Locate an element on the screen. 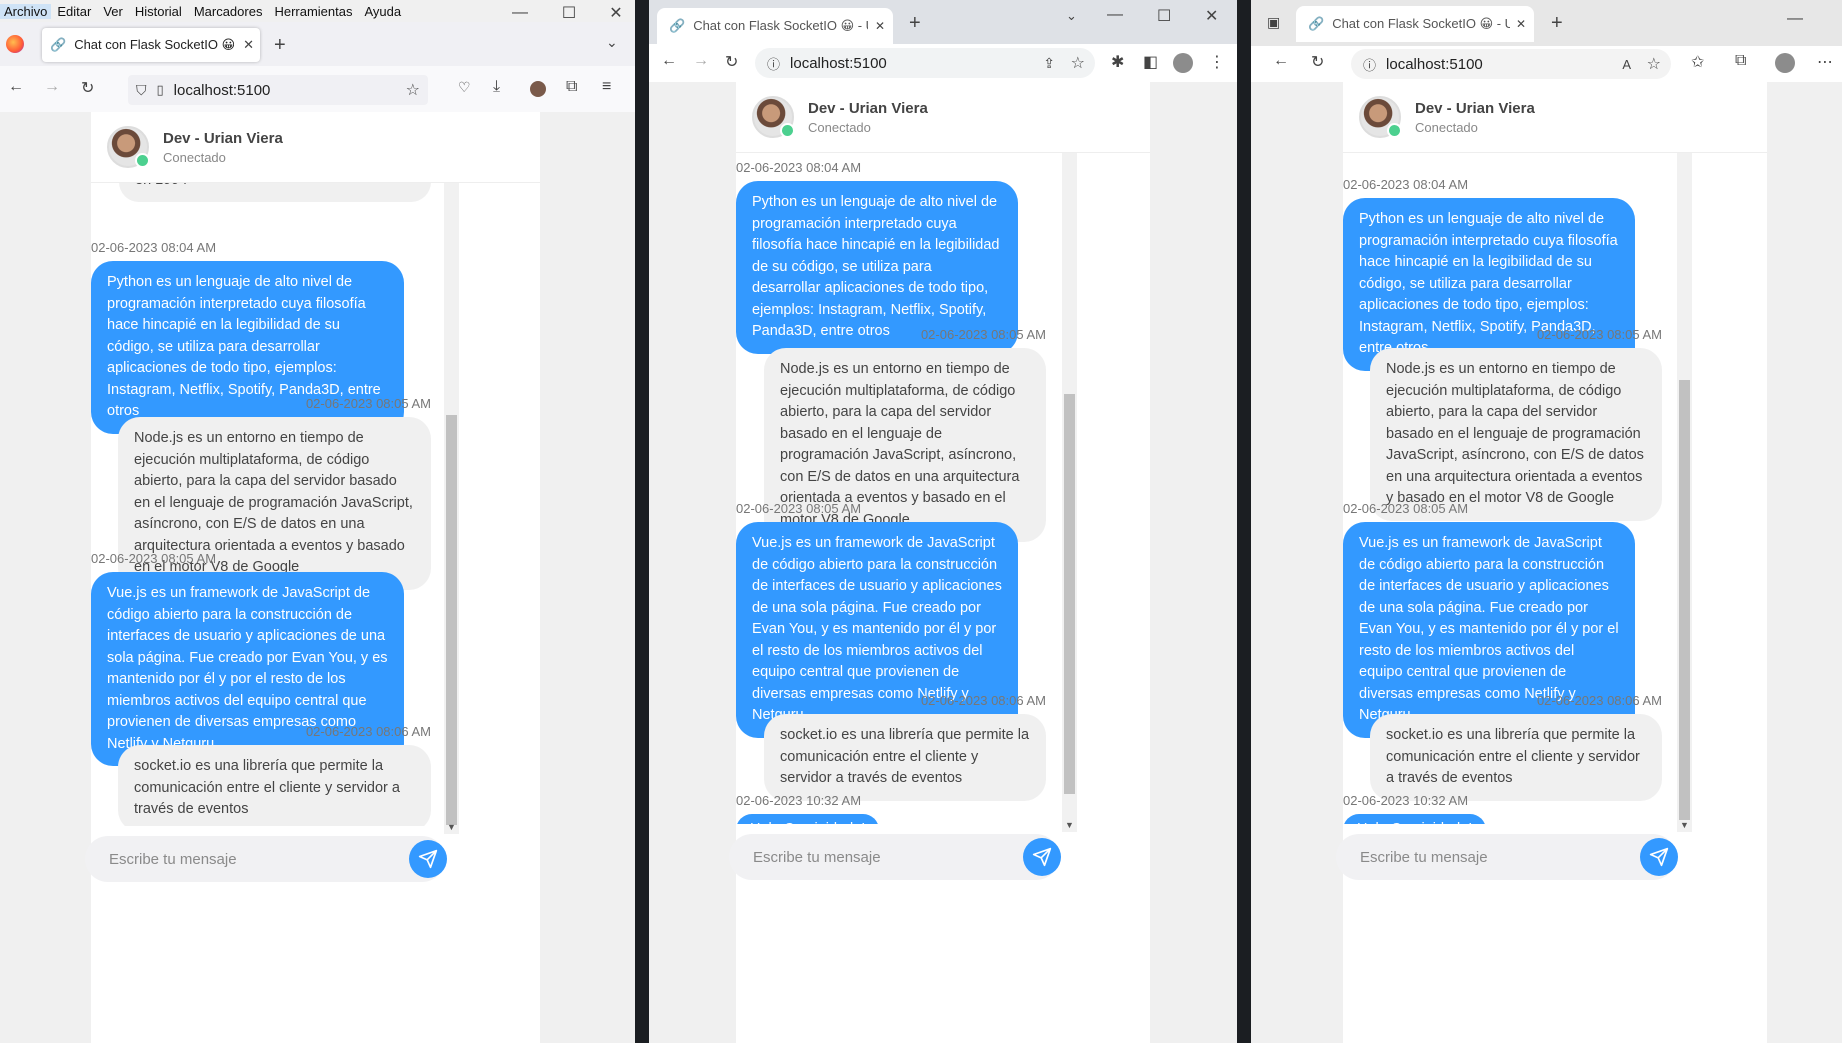 This screenshot has height=1043, width=1842. extensions-icon: ⧉ is located at coordinates (571, 87).